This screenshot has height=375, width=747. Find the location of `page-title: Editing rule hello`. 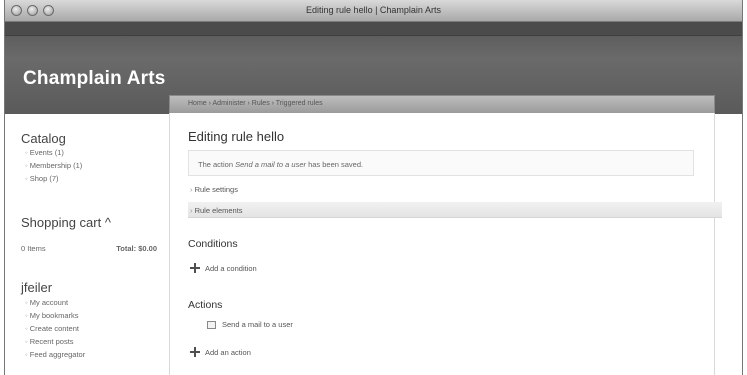

page-title: Editing rule hello is located at coordinates (236, 136).